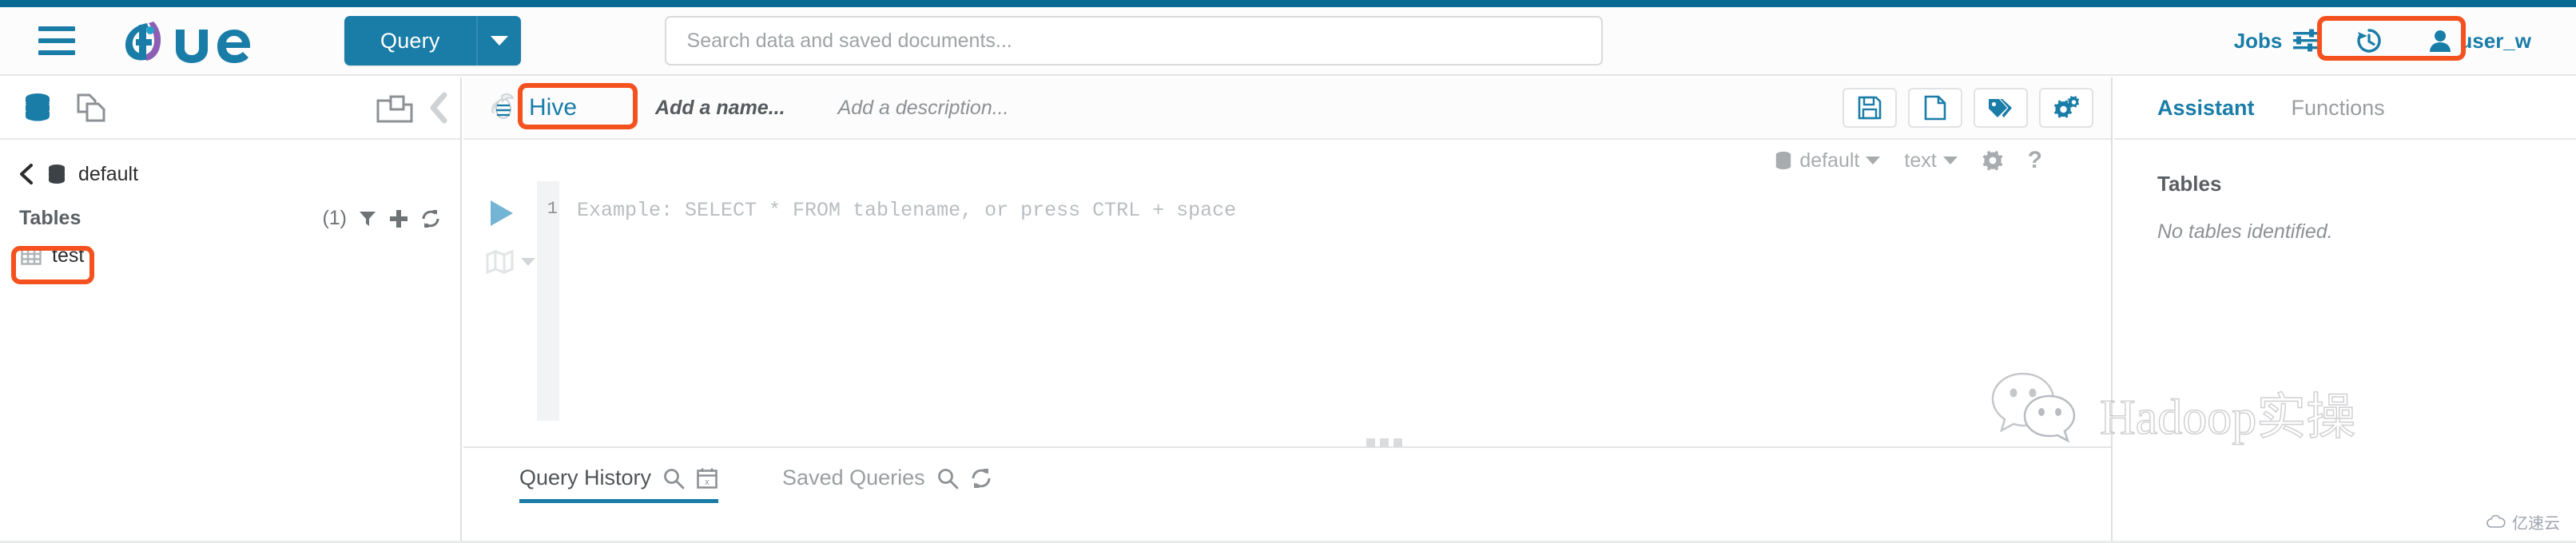 The image size is (2576, 543). Describe the element at coordinates (552, 209) in the screenshot. I see `line-number: 1` at that location.